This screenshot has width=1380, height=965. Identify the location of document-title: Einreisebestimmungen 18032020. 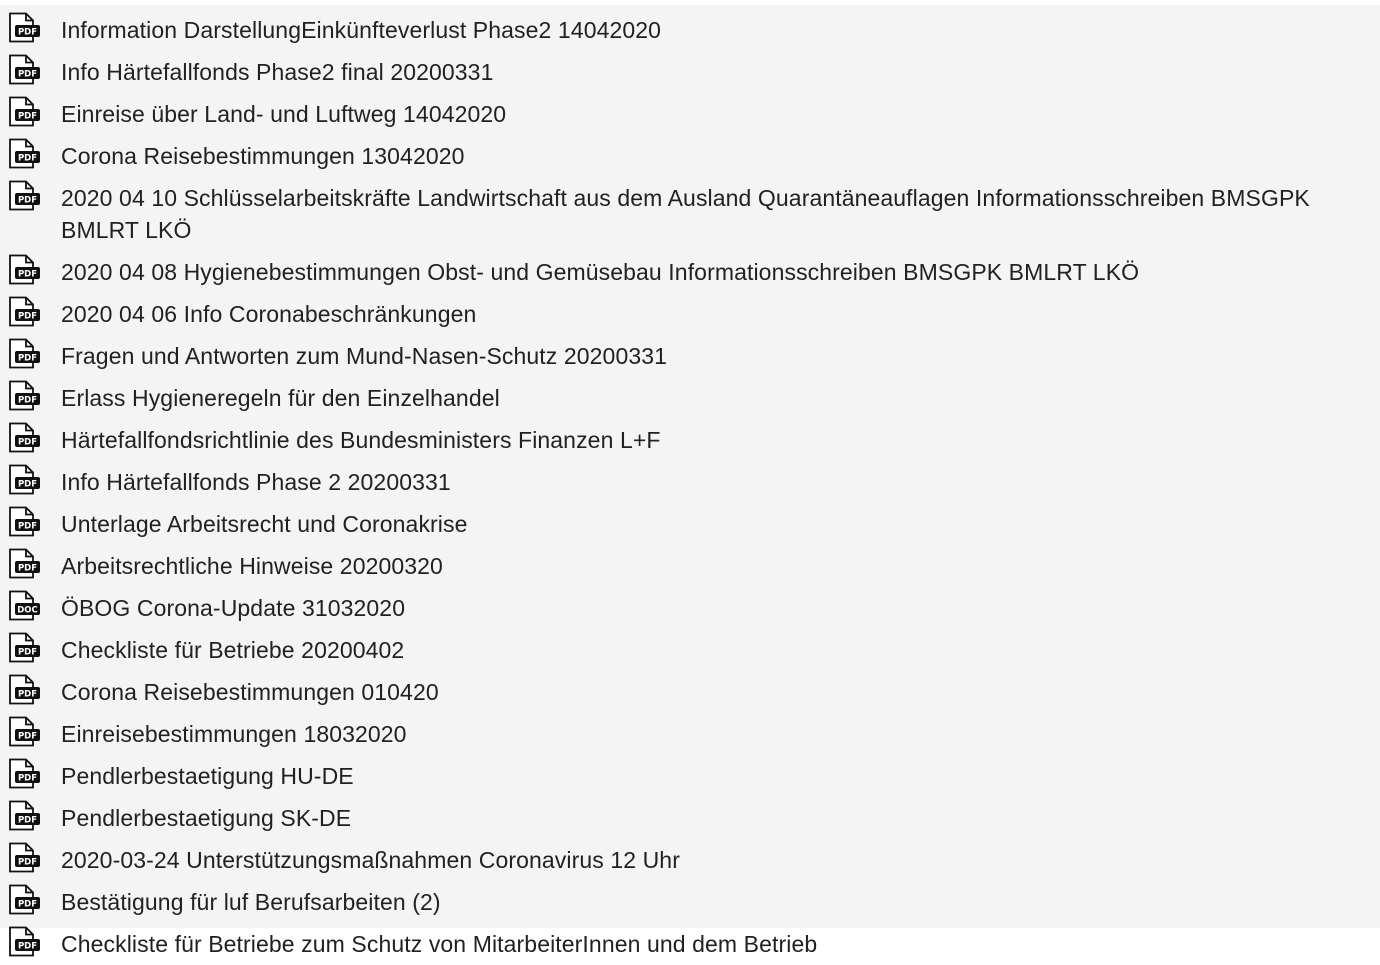
(234, 734).